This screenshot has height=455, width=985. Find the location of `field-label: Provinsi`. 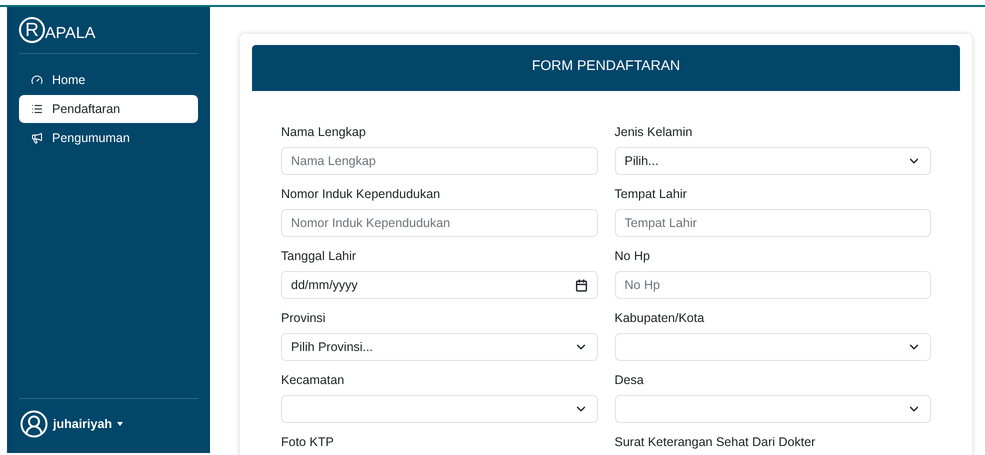

field-label: Provinsi is located at coordinates (303, 318).